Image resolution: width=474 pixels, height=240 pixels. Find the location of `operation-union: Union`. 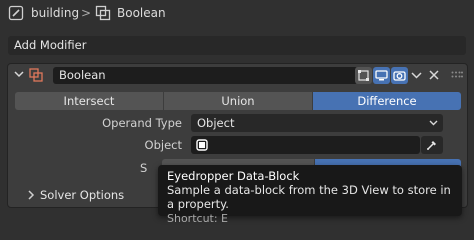

operation-union: Union is located at coordinates (238, 101).